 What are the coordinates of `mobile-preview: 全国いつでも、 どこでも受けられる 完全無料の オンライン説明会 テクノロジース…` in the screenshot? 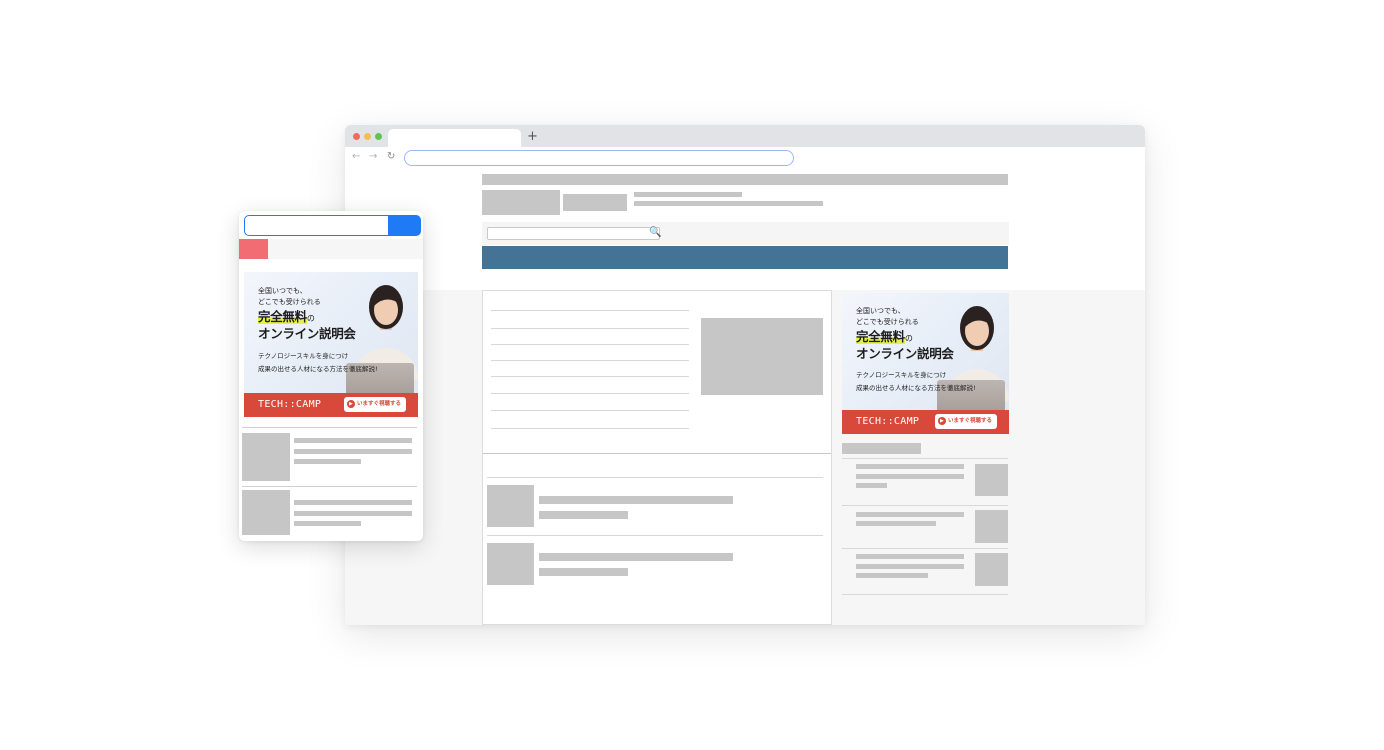 It's located at (331, 376).